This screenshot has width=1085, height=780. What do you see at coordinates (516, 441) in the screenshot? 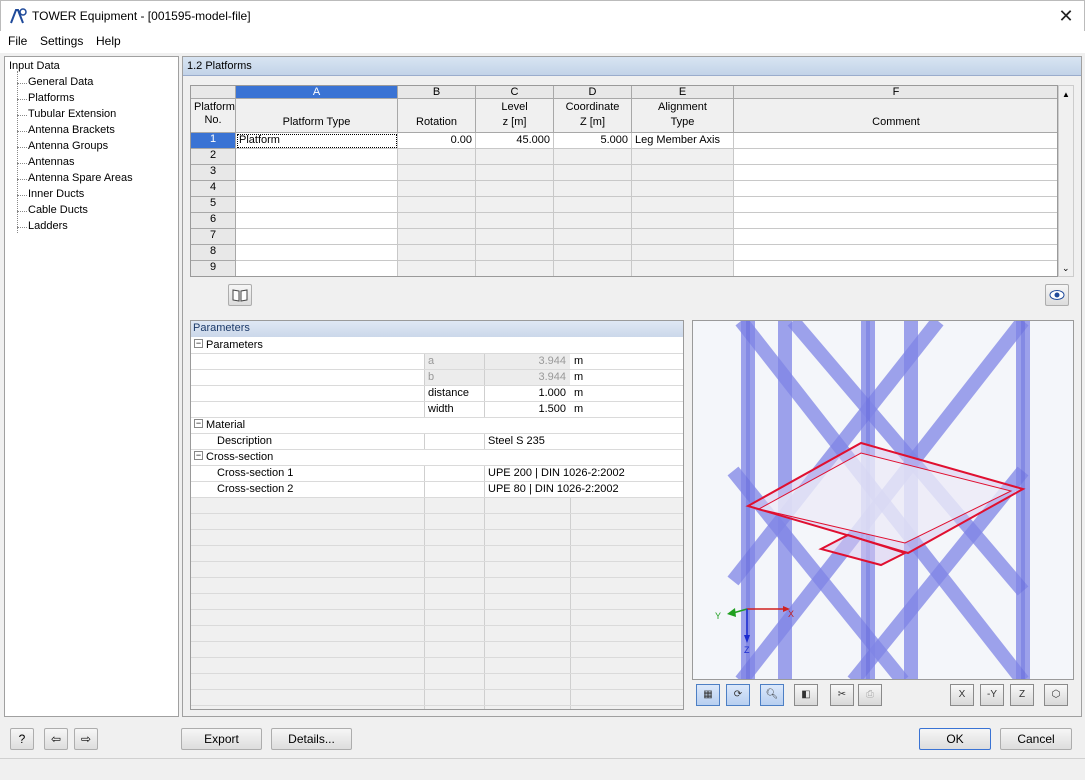
I see `material-value: Steel S 235` at bounding box center [516, 441].